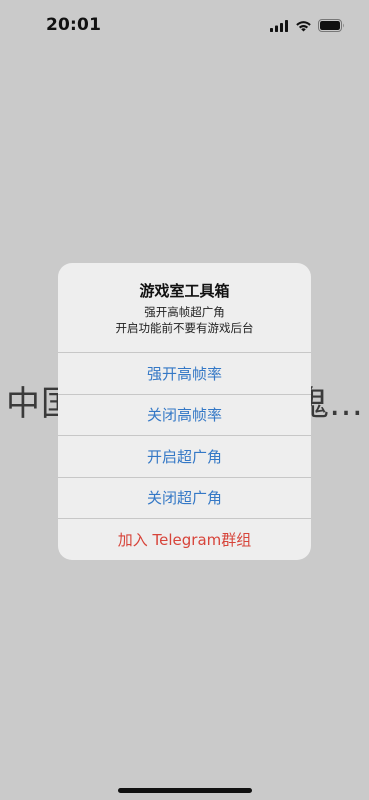 This screenshot has width=369, height=800. What do you see at coordinates (184, 27) in the screenshot?
I see `status-bar: 20:01` at bounding box center [184, 27].